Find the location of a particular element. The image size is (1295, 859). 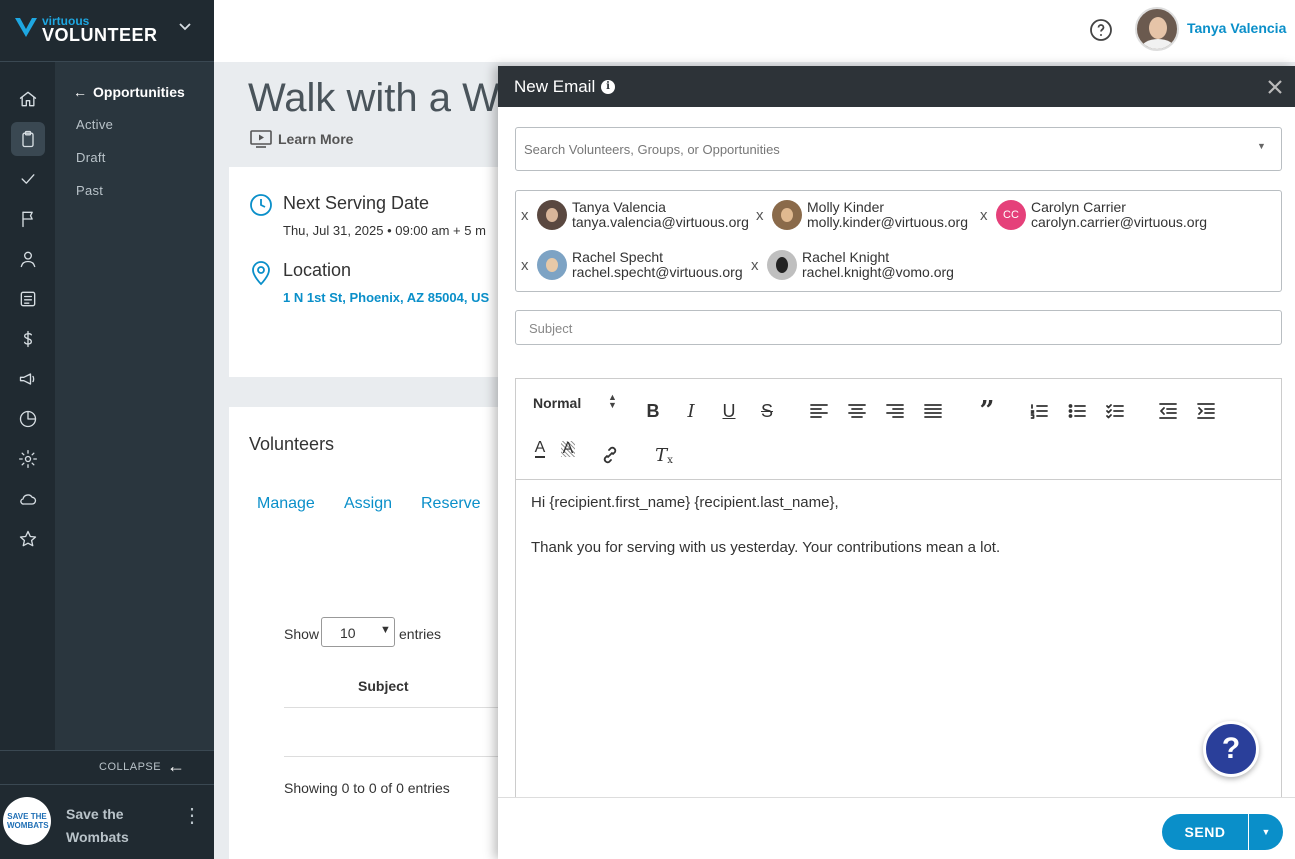

outdent-icon is located at coordinates (1168, 411).